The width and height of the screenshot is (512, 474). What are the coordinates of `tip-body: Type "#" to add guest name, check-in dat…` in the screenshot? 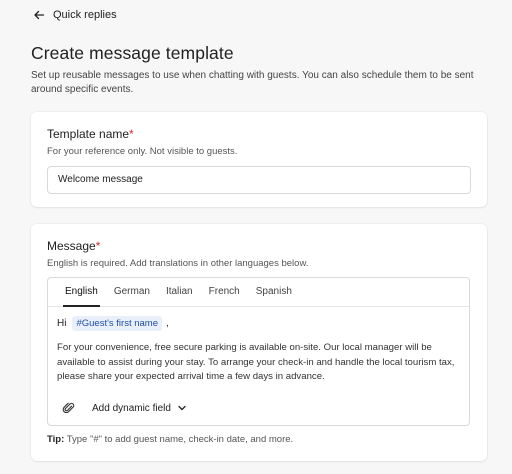 It's located at (180, 439).